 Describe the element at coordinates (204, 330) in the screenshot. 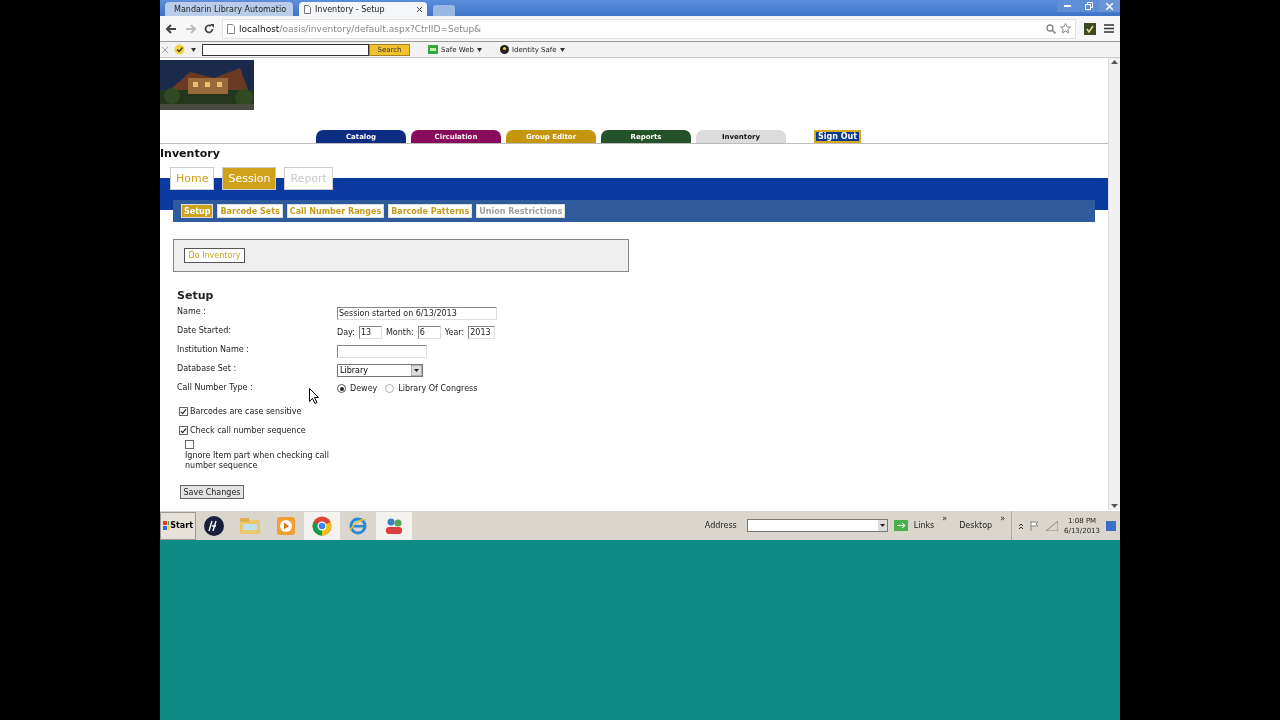

I see `field-label: Date Started:` at that location.